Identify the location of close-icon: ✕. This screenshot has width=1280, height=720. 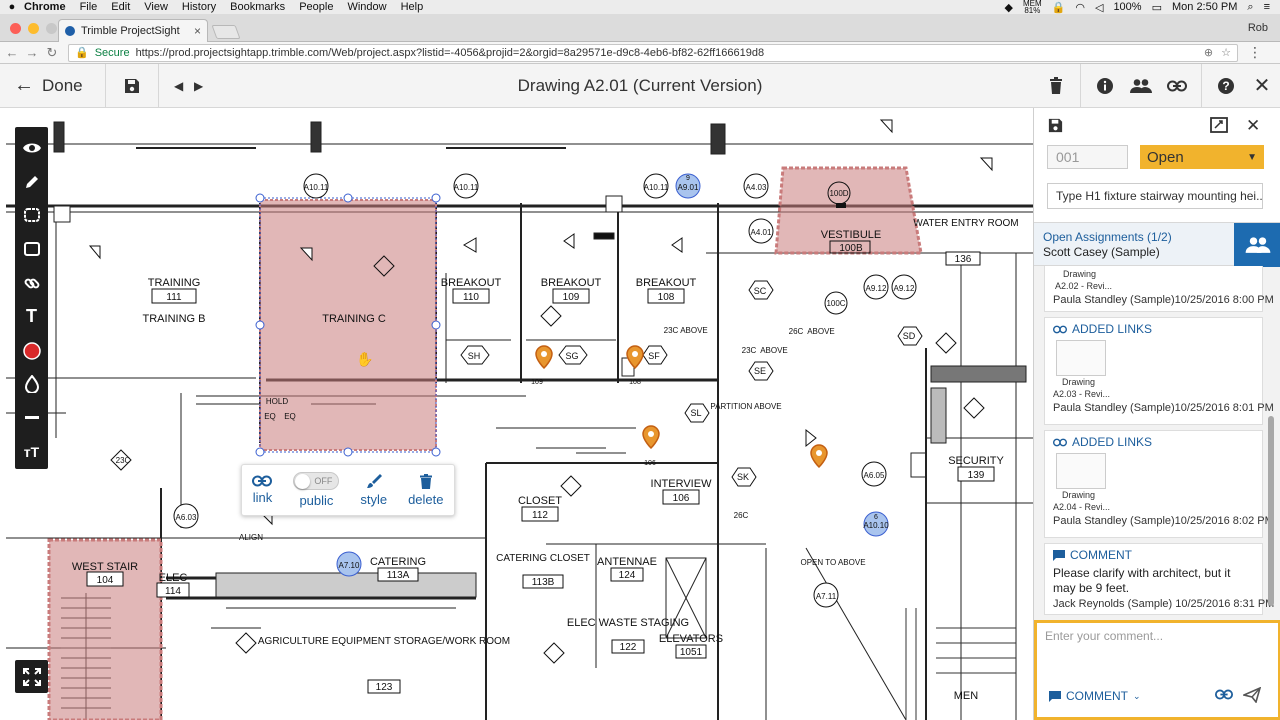
(1262, 86).